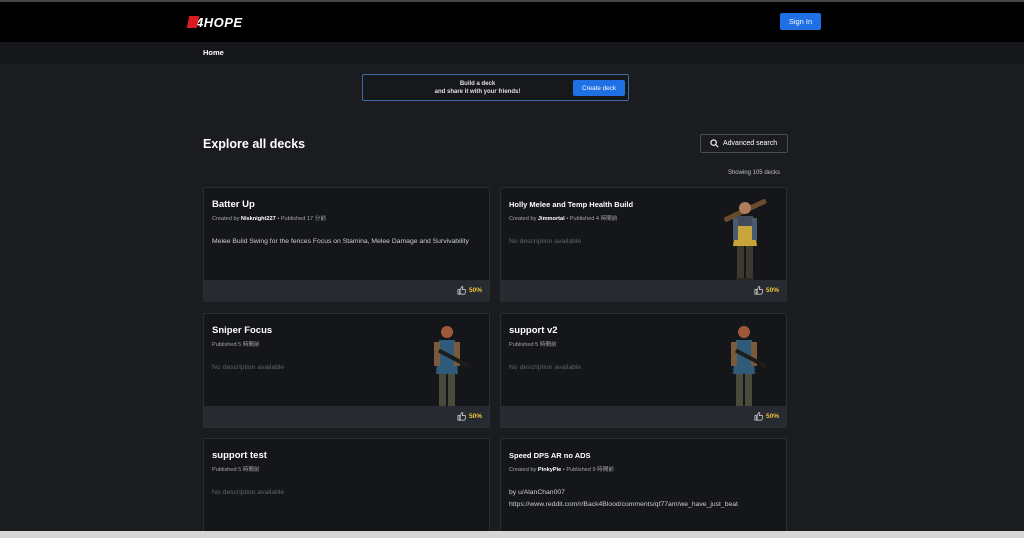 This screenshot has height=538, width=1024. I want to click on deck-title: Batter Up, so click(233, 204).